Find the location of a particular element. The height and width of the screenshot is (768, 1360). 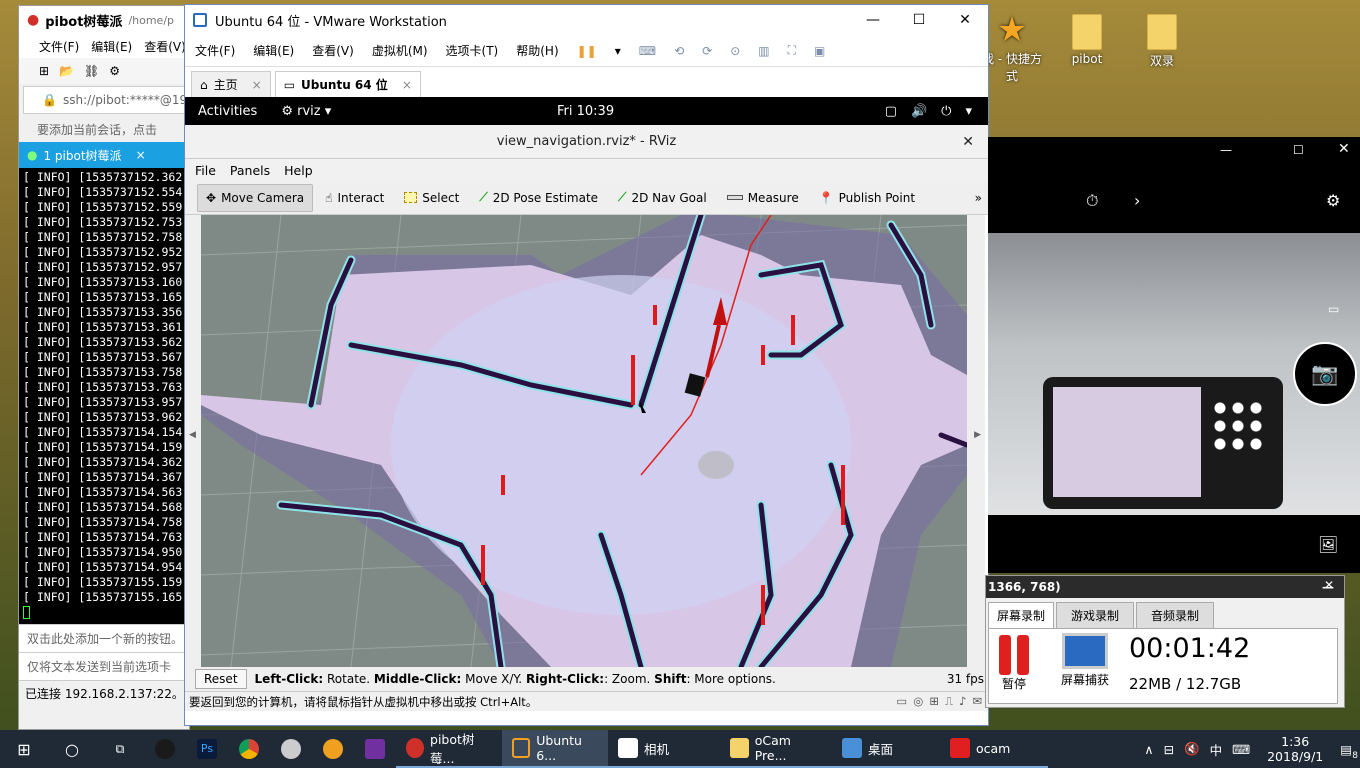

tool-interact: ☝ Interact is located at coordinates (354, 198).